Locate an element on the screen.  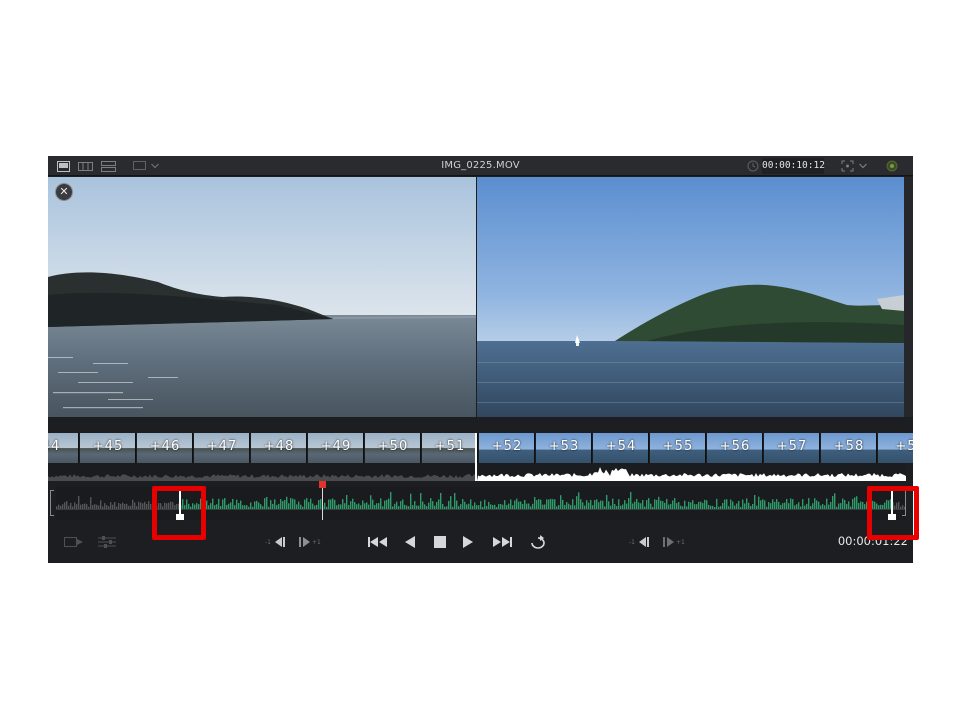
close-trim-view-button: ✕ is located at coordinates (64, 192).